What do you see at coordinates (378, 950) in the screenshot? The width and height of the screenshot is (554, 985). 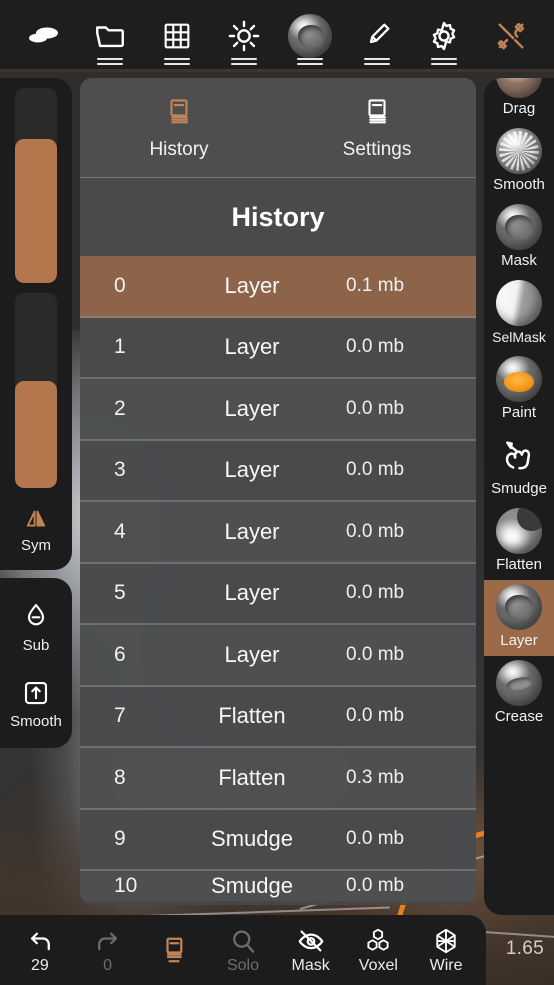 I see `voxel-button: Voxel` at bounding box center [378, 950].